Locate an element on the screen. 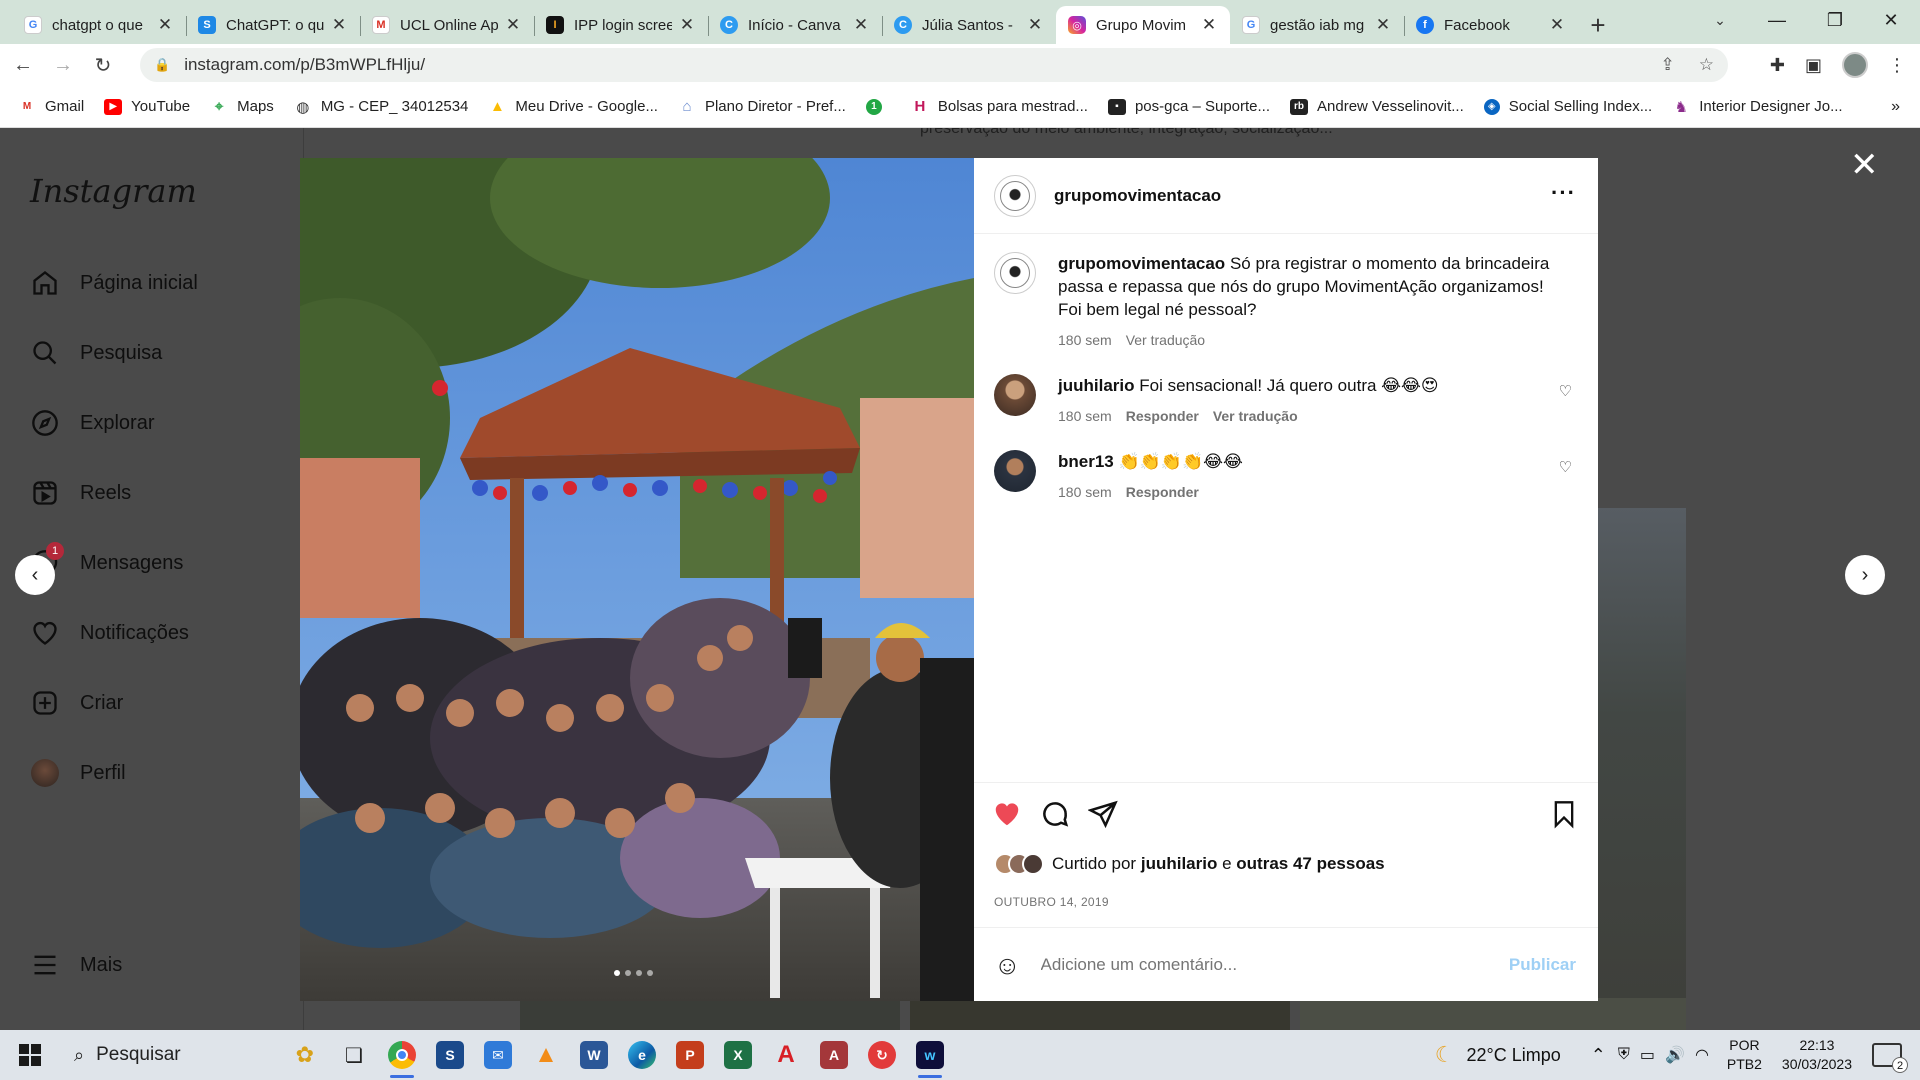 The image size is (1920, 1080). tab-julia: C Júlia Santos - ✕ is located at coordinates (969, 25).